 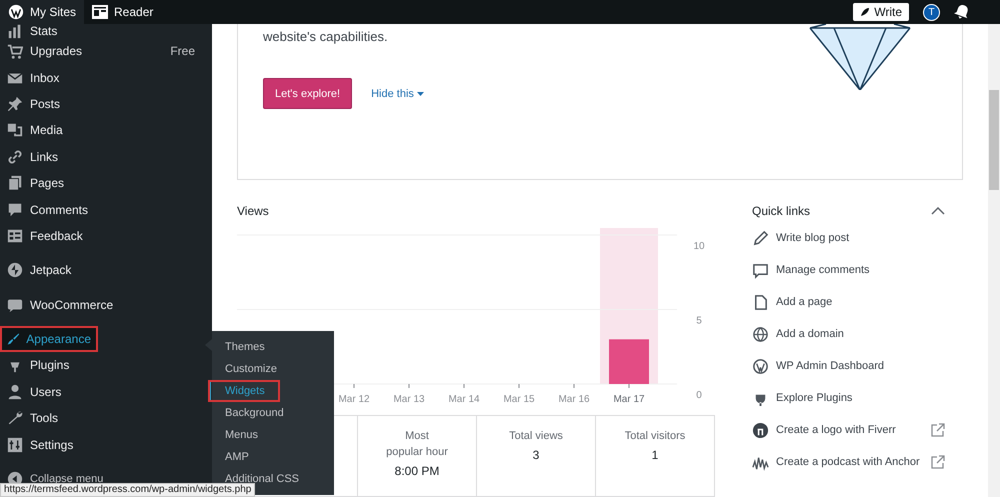 What do you see at coordinates (123, 12) in the screenshot?
I see `top-bar-tab: Reader` at bounding box center [123, 12].